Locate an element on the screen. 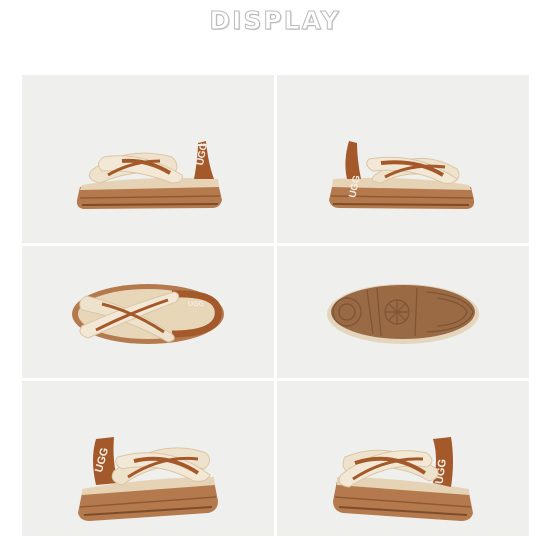  sandal-rear-right-illustration: UGG is located at coordinates (403, 479).